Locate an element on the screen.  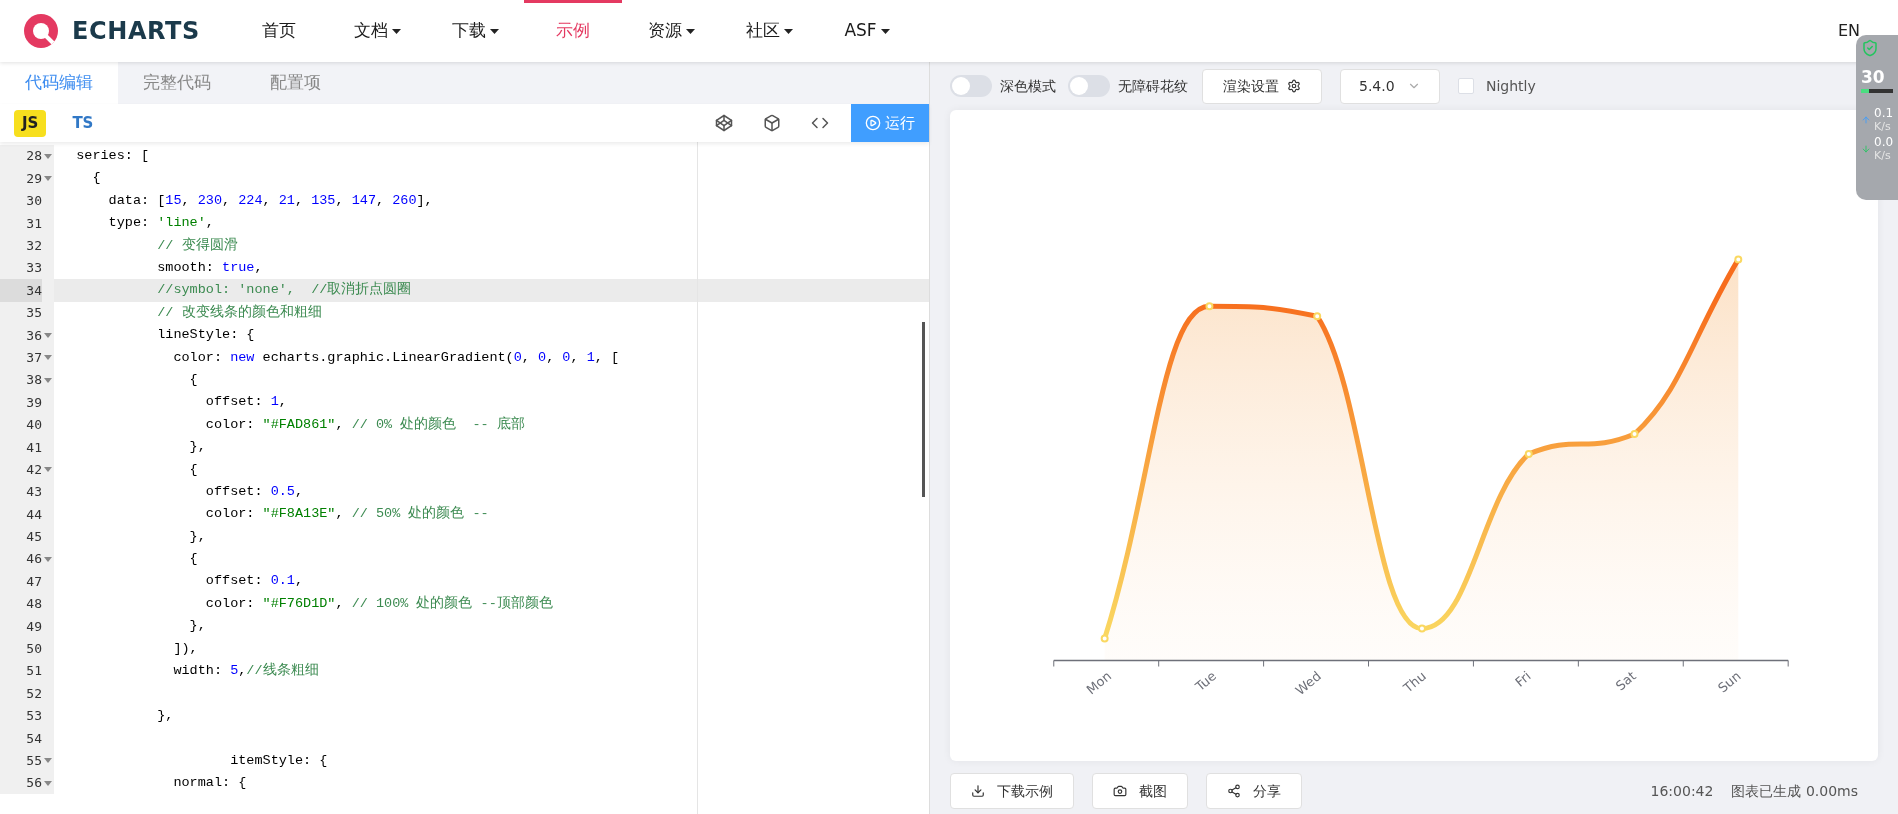
nav-item: 下载 is located at coordinates (475, 31).